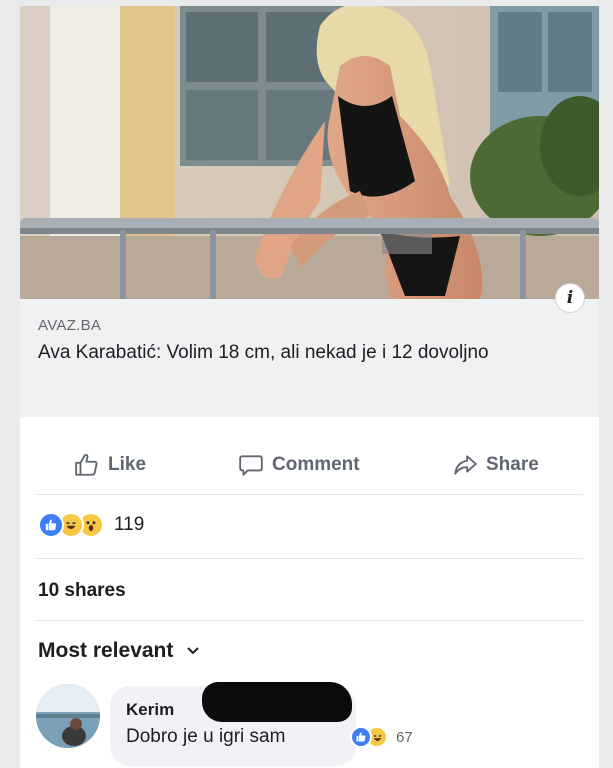  What do you see at coordinates (86, 464) in the screenshot?
I see `thumbs-up-icon` at bounding box center [86, 464].